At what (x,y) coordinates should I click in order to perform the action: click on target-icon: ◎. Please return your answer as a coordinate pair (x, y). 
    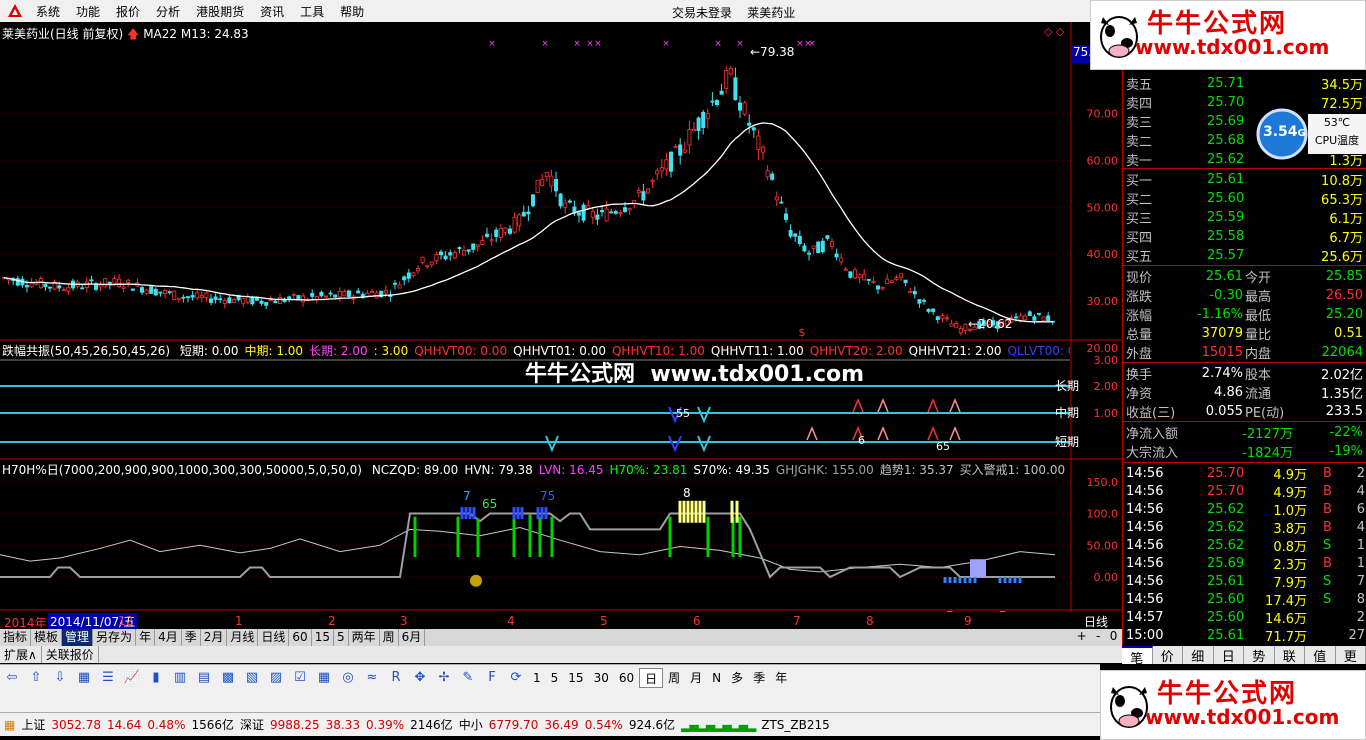
    Looking at the image, I should click on (348, 678).